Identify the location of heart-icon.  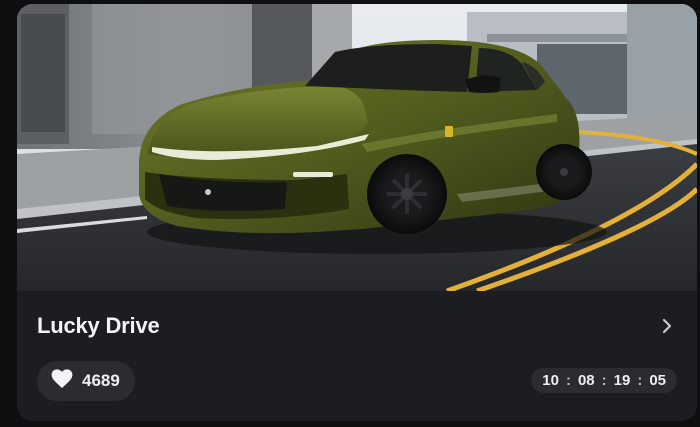
(62, 381).